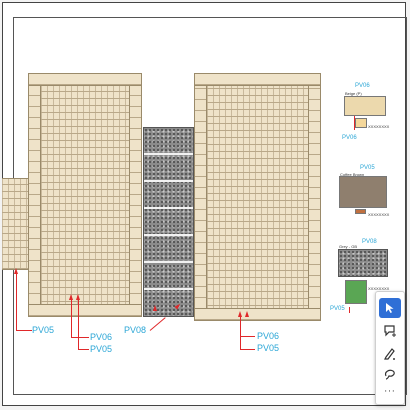 The width and height of the screenshot is (410, 410). I want to click on legend-code: PV08, so click(369, 242).